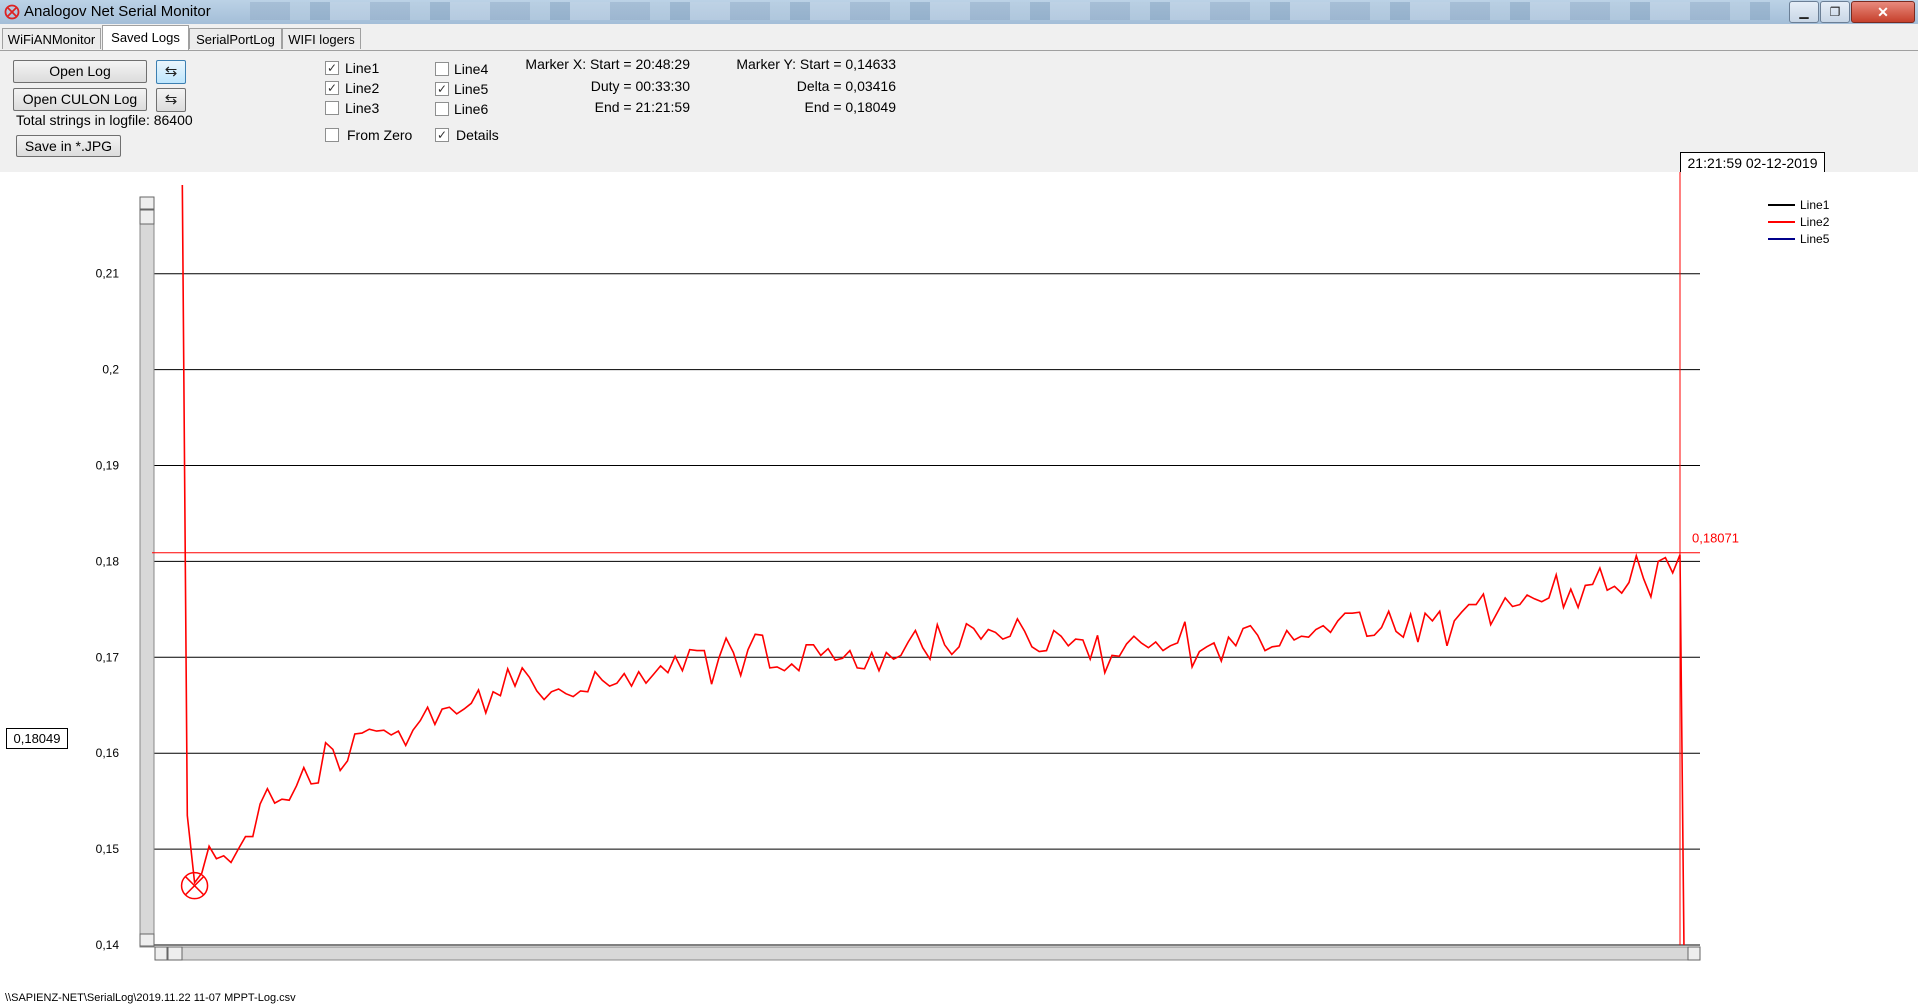 This screenshot has width=1918, height=1008. What do you see at coordinates (332, 88) in the screenshot?
I see `checkbox-line2: ✓` at bounding box center [332, 88].